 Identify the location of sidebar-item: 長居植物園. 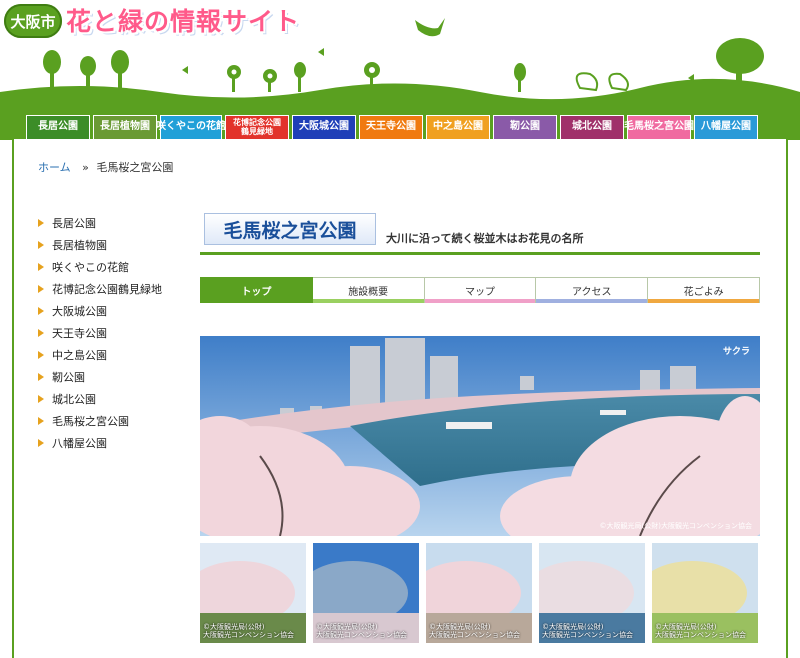
(100, 245).